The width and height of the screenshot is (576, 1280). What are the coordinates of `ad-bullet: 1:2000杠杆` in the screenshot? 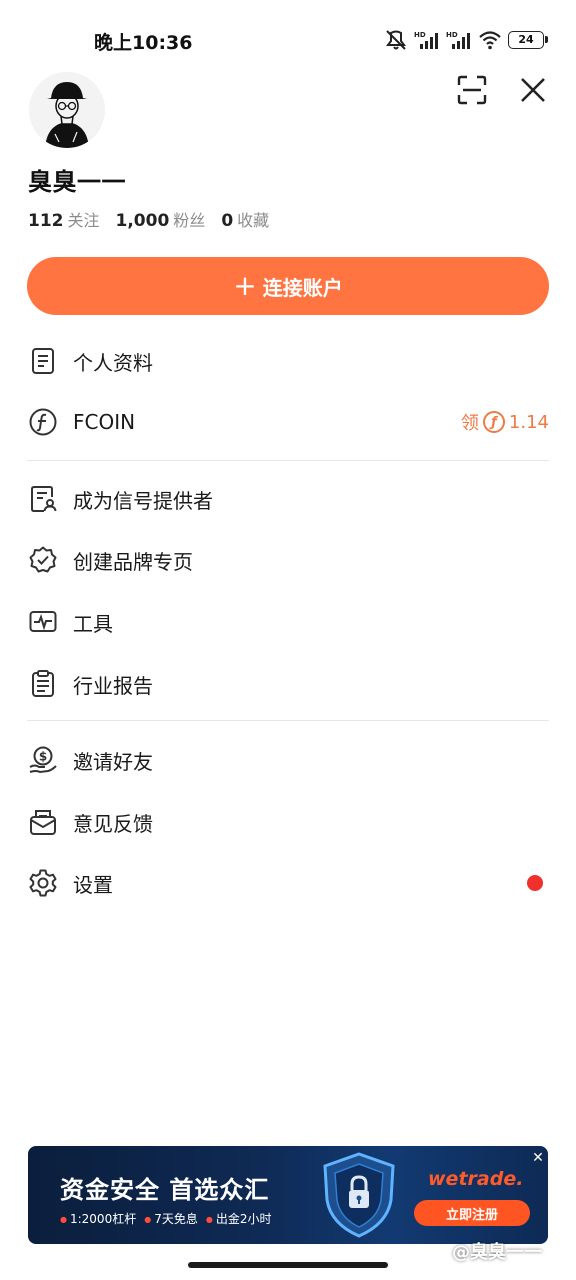 It's located at (98, 1218).